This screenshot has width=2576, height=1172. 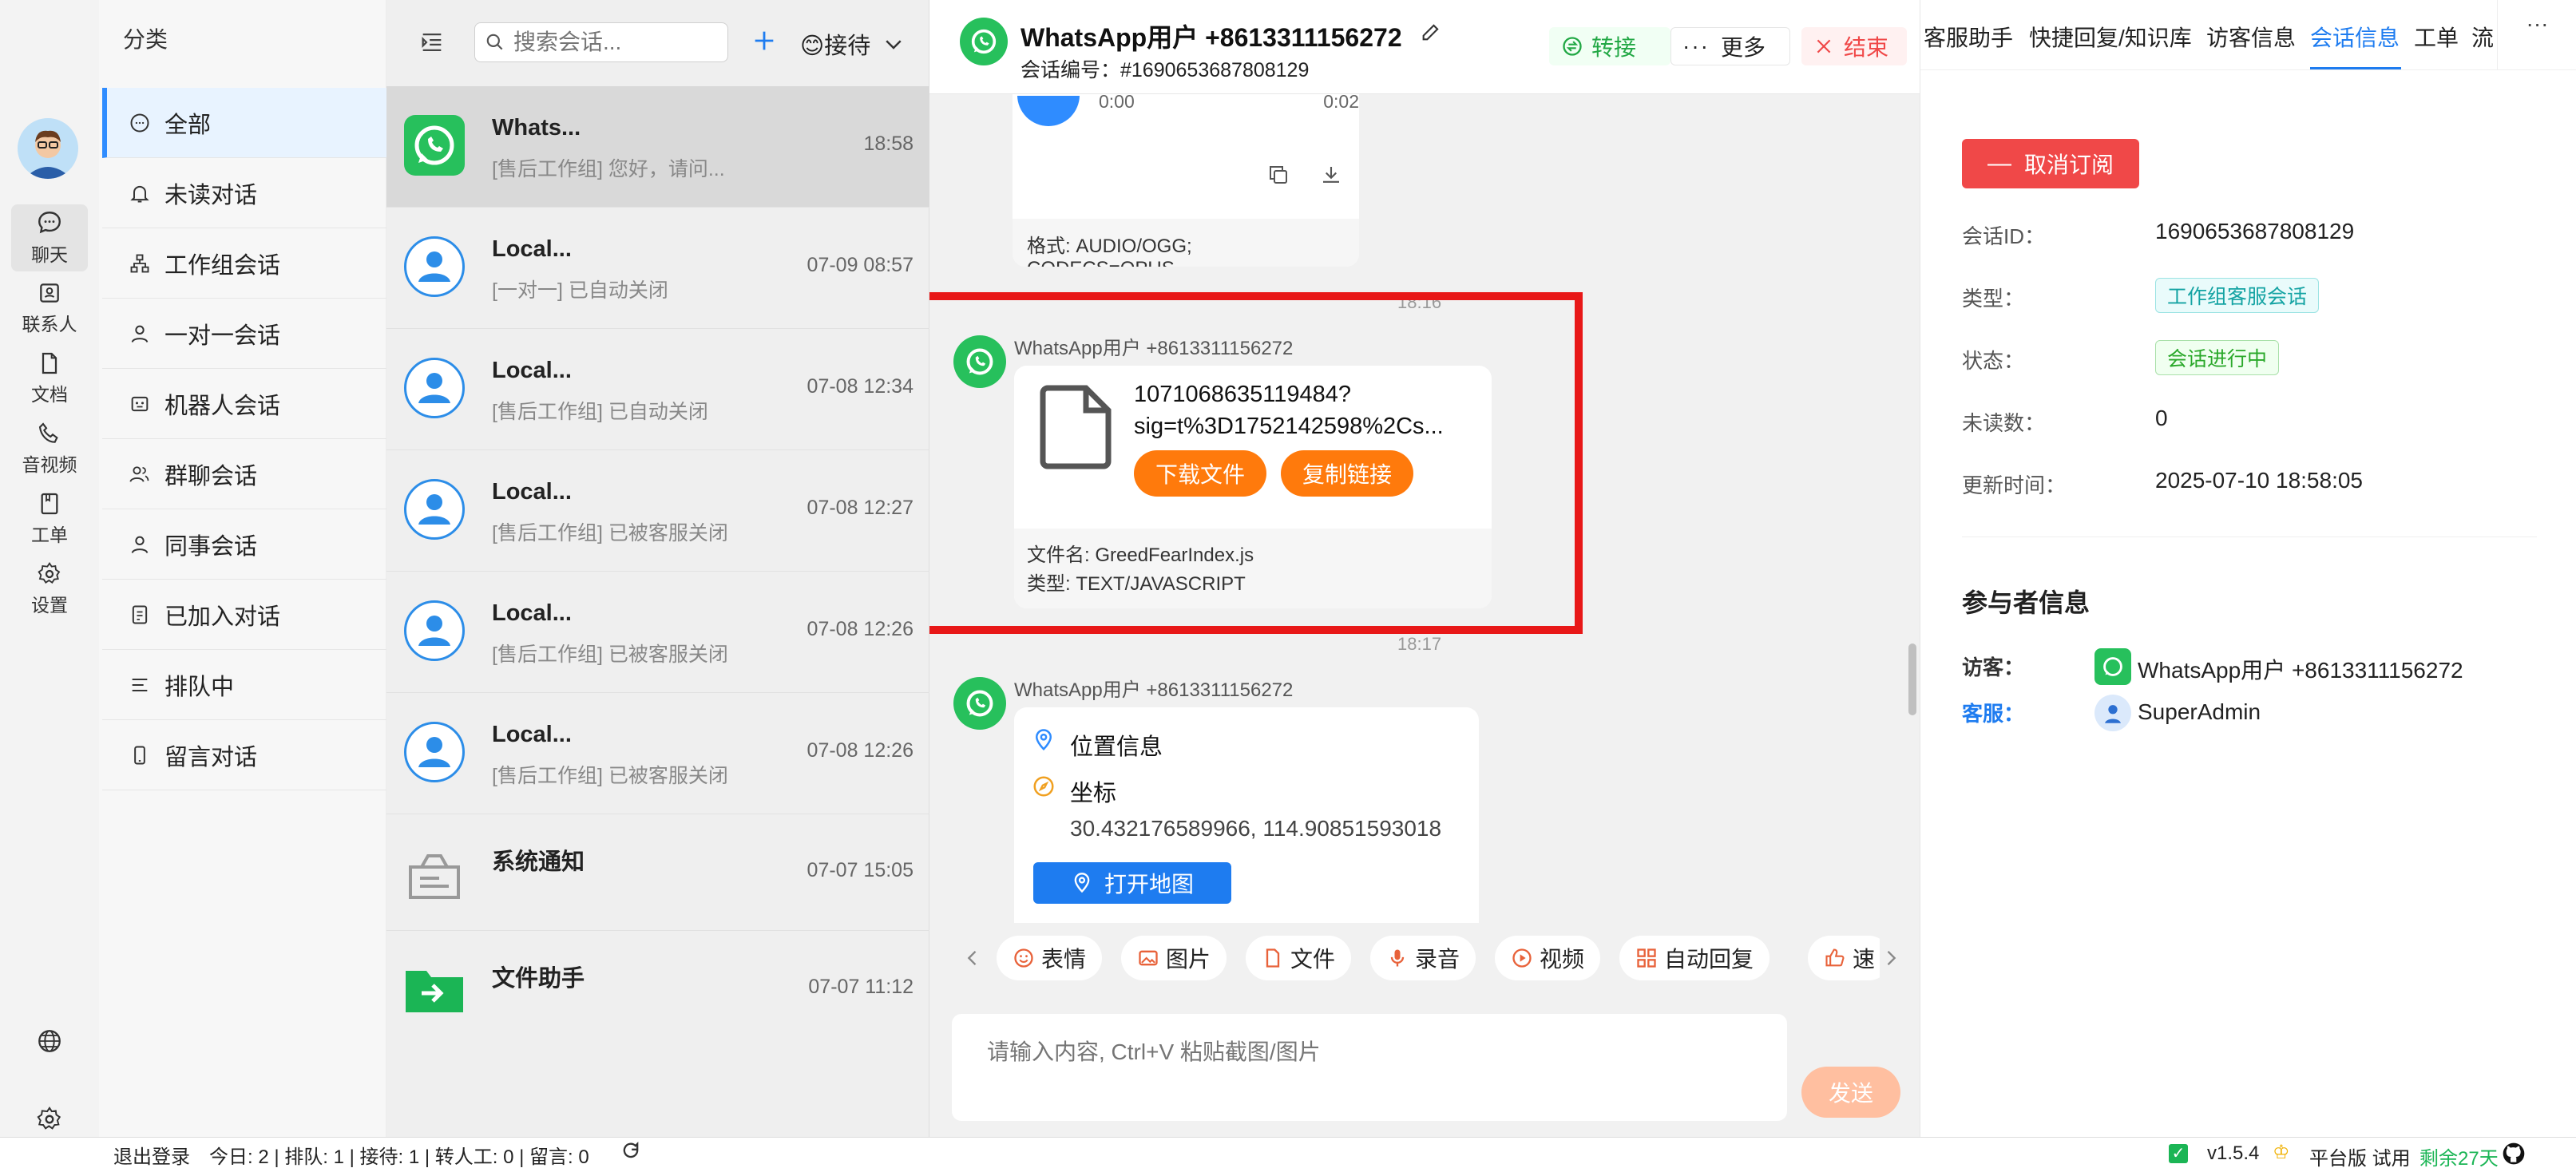 What do you see at coordinates (49, 589) in the screenshot?
I see `nav-settings: 设置` at bounding box center [49, 589].